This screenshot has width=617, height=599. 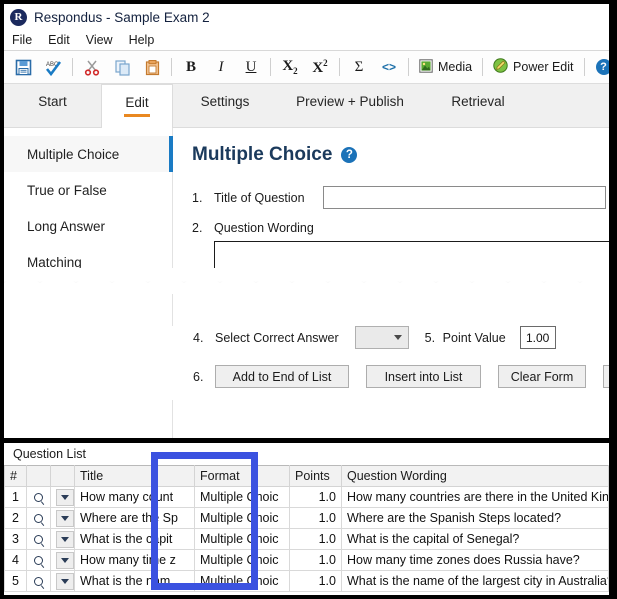 I want to click on paste-button, so click(x=152, y=67).